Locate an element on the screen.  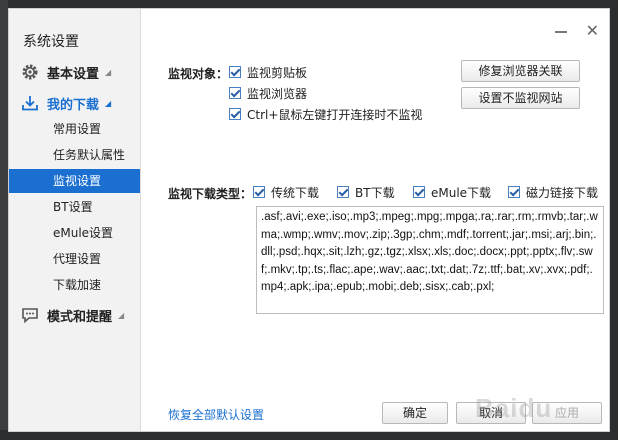
sidebar-group-label: 模式和提醒 is located at coordinates (80, 317).